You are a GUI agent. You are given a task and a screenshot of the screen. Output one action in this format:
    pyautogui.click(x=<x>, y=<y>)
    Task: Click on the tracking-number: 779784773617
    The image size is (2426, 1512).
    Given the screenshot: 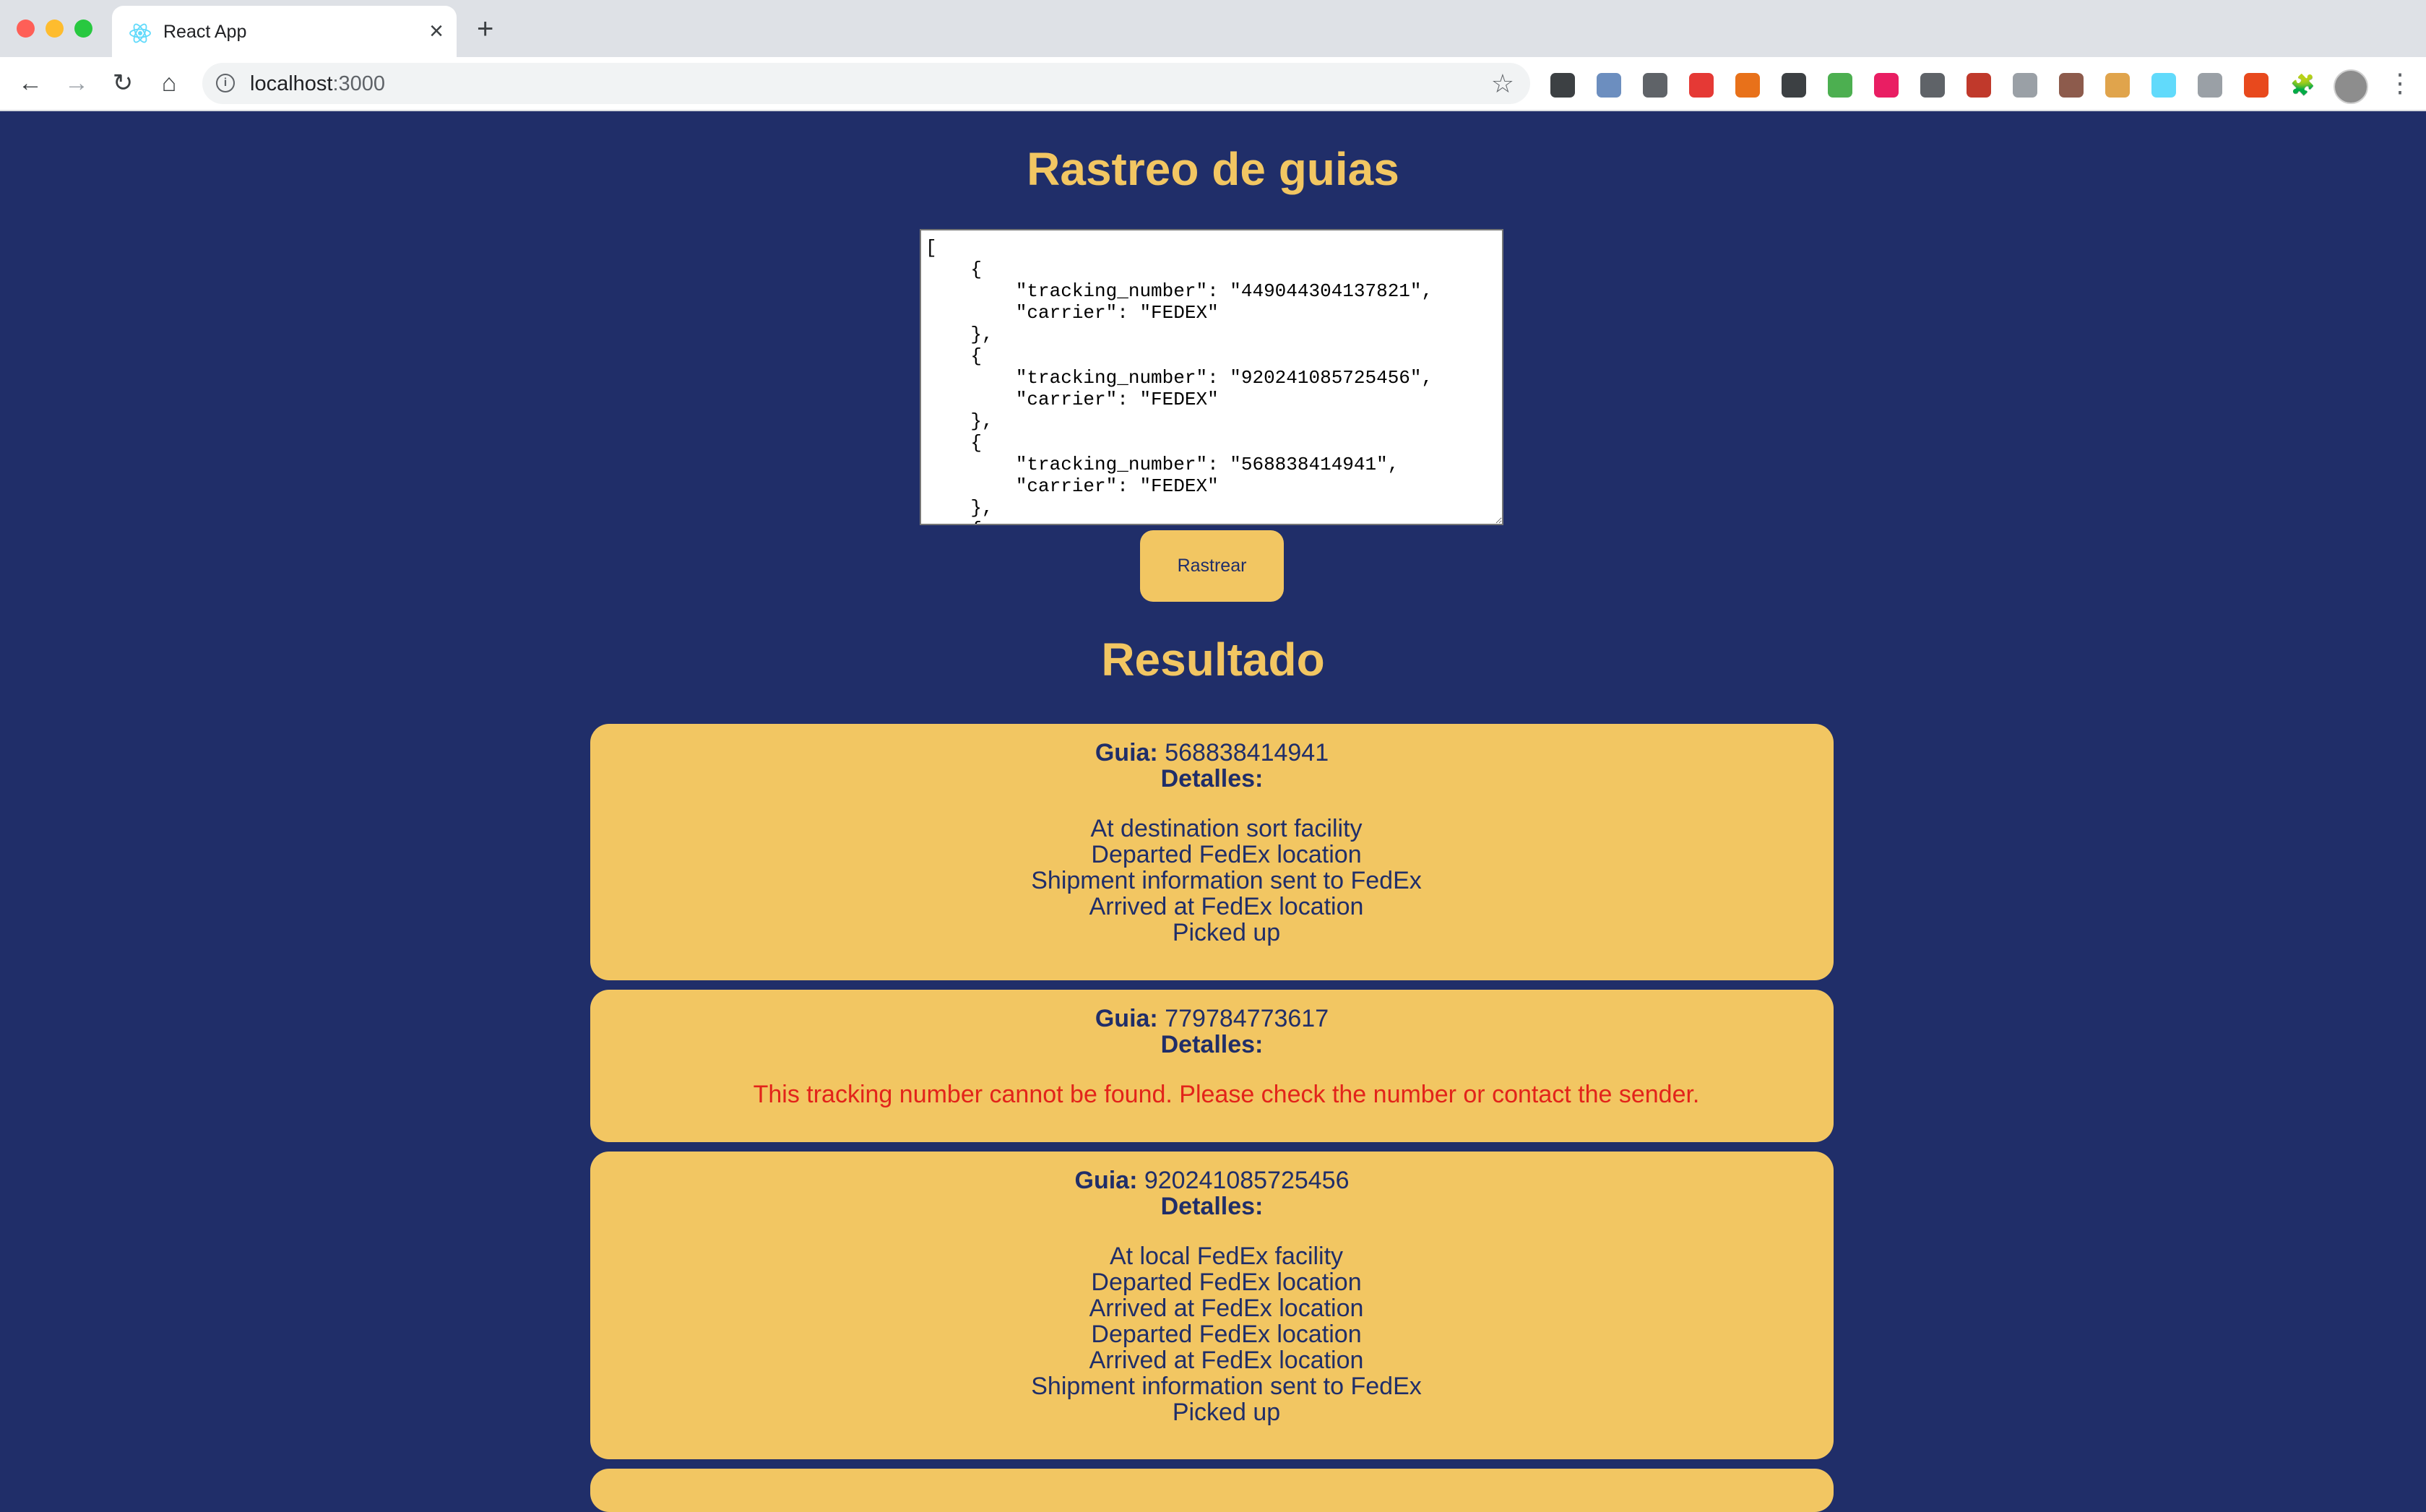 What is the action you would take?
    pyautogui.click(x=1247, y=1018)
    